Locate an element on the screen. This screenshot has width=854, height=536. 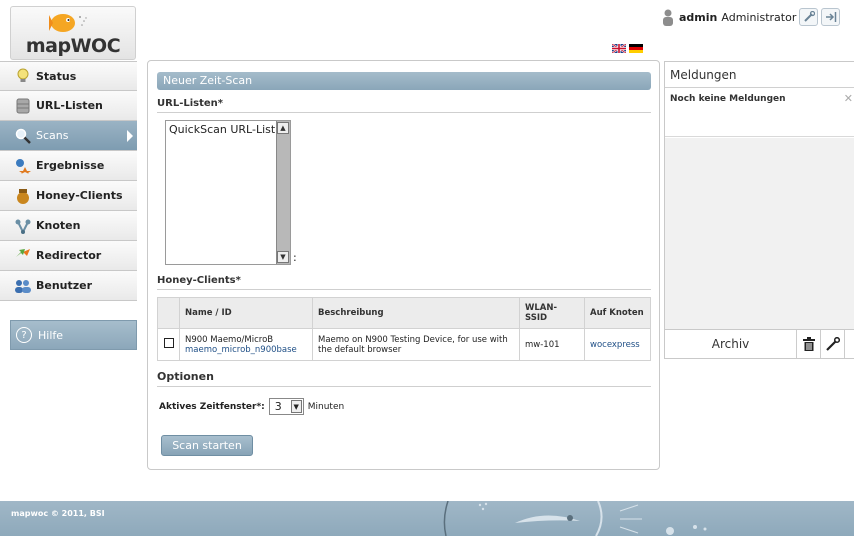
messages-panel: Meldungen Noch keine Meldungen ✕ Archiv is located at coordinates (759, 210).